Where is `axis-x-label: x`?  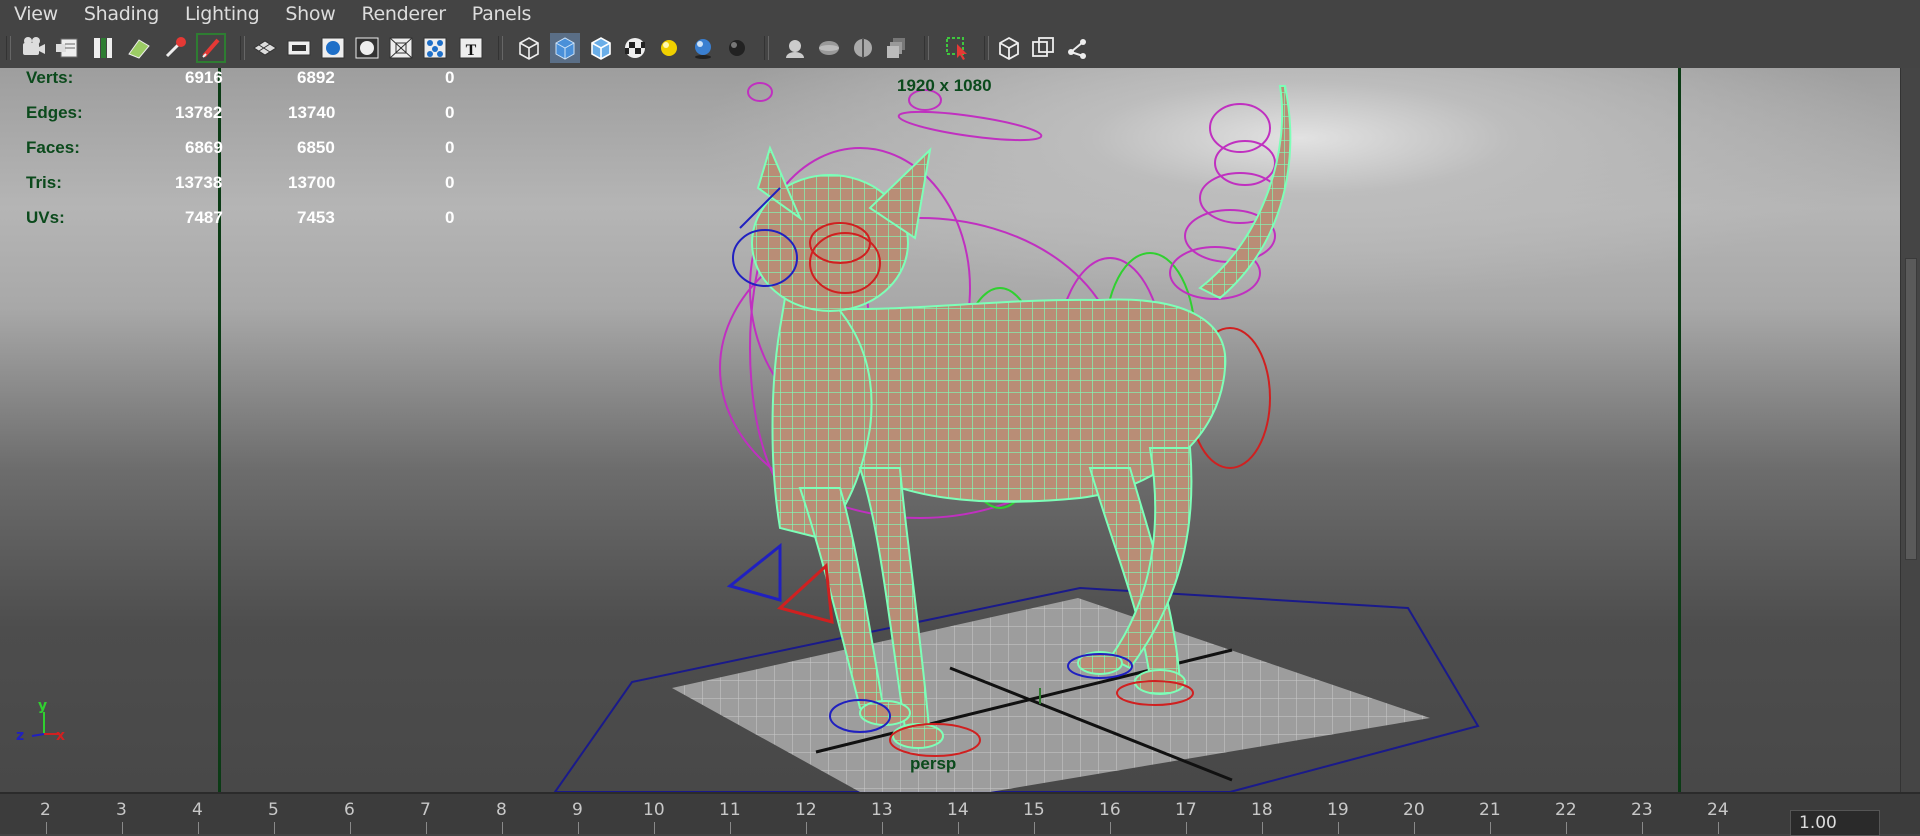
axis-x-label: x is located at coordinates (61, 736).